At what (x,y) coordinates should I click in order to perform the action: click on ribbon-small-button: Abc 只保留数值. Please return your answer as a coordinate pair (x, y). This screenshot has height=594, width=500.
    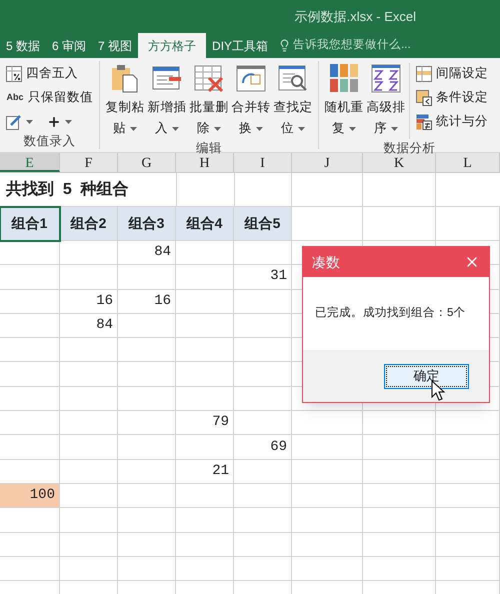
    Looking at the image, I should click on (49, 97).